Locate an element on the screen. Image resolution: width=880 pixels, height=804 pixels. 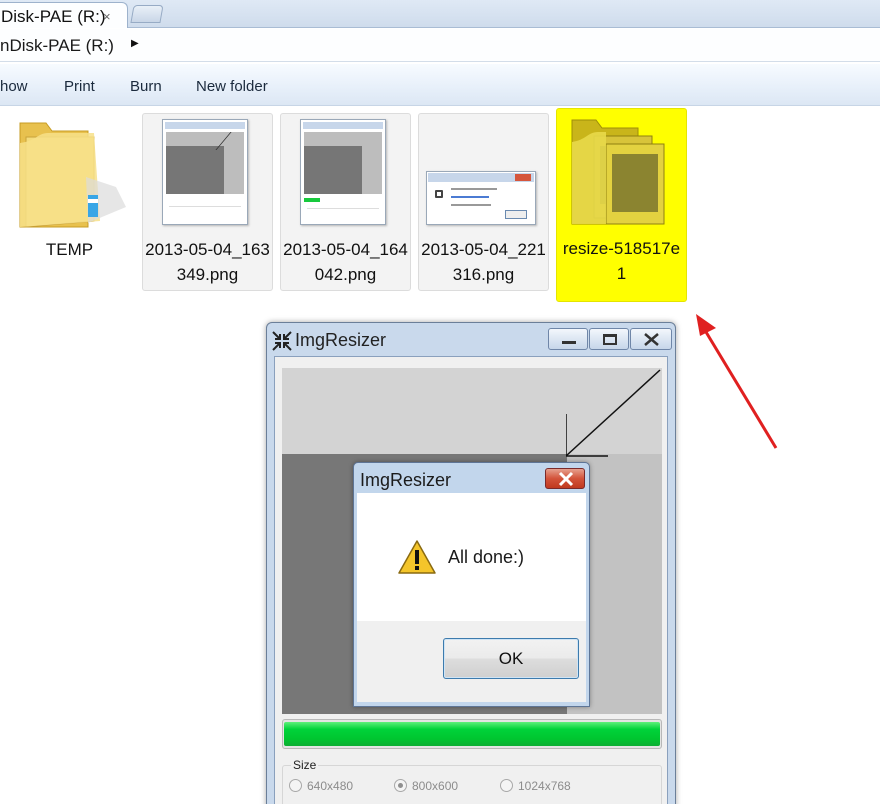
dialog-body: All done:) is located at coordinates (471, 557).